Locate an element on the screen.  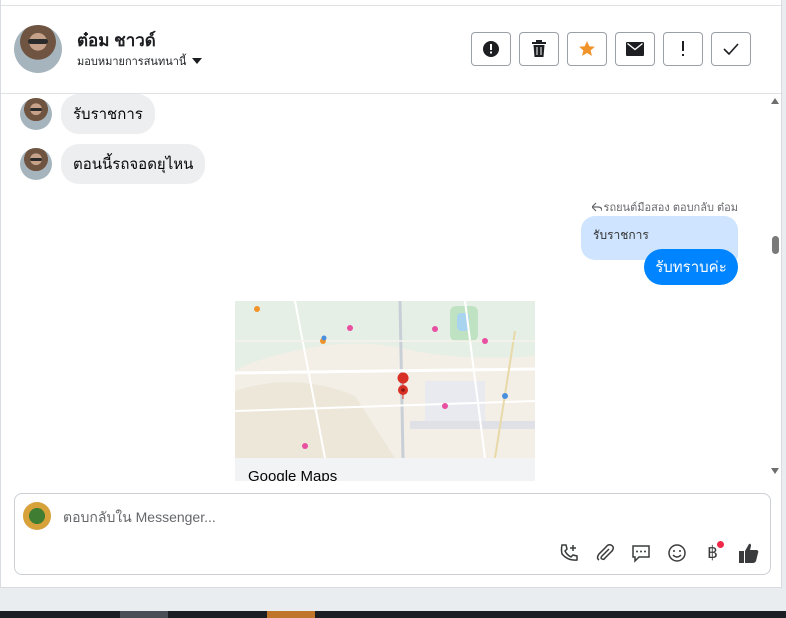
header-actions is located at coordinates (611, 49).